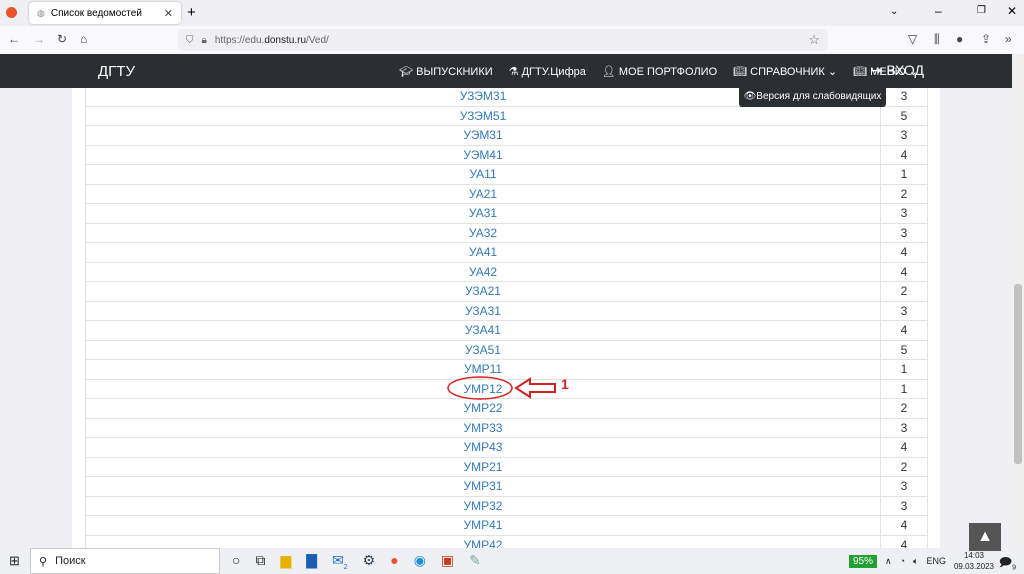 The height and width of the screenshot is (574, 1024). What do you see at coordinates (475, 561) in the screenshot?
I see `paint-icon: ✎` at bounding box center [475, 561].